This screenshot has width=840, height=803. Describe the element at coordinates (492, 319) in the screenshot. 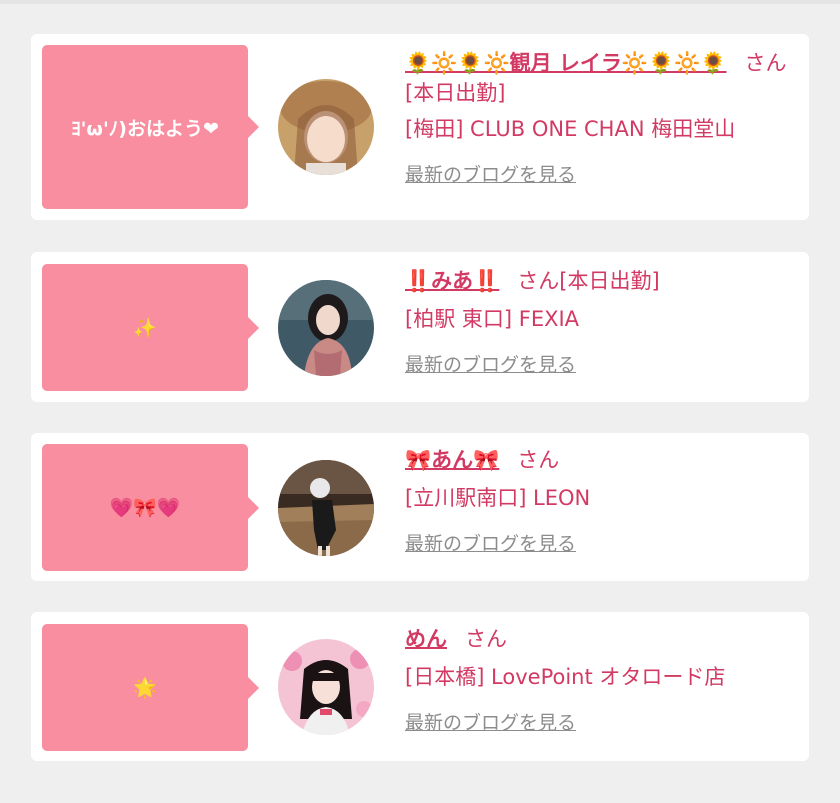

I see `shop-name: [柏駅 東口] FEXIA` at that location.